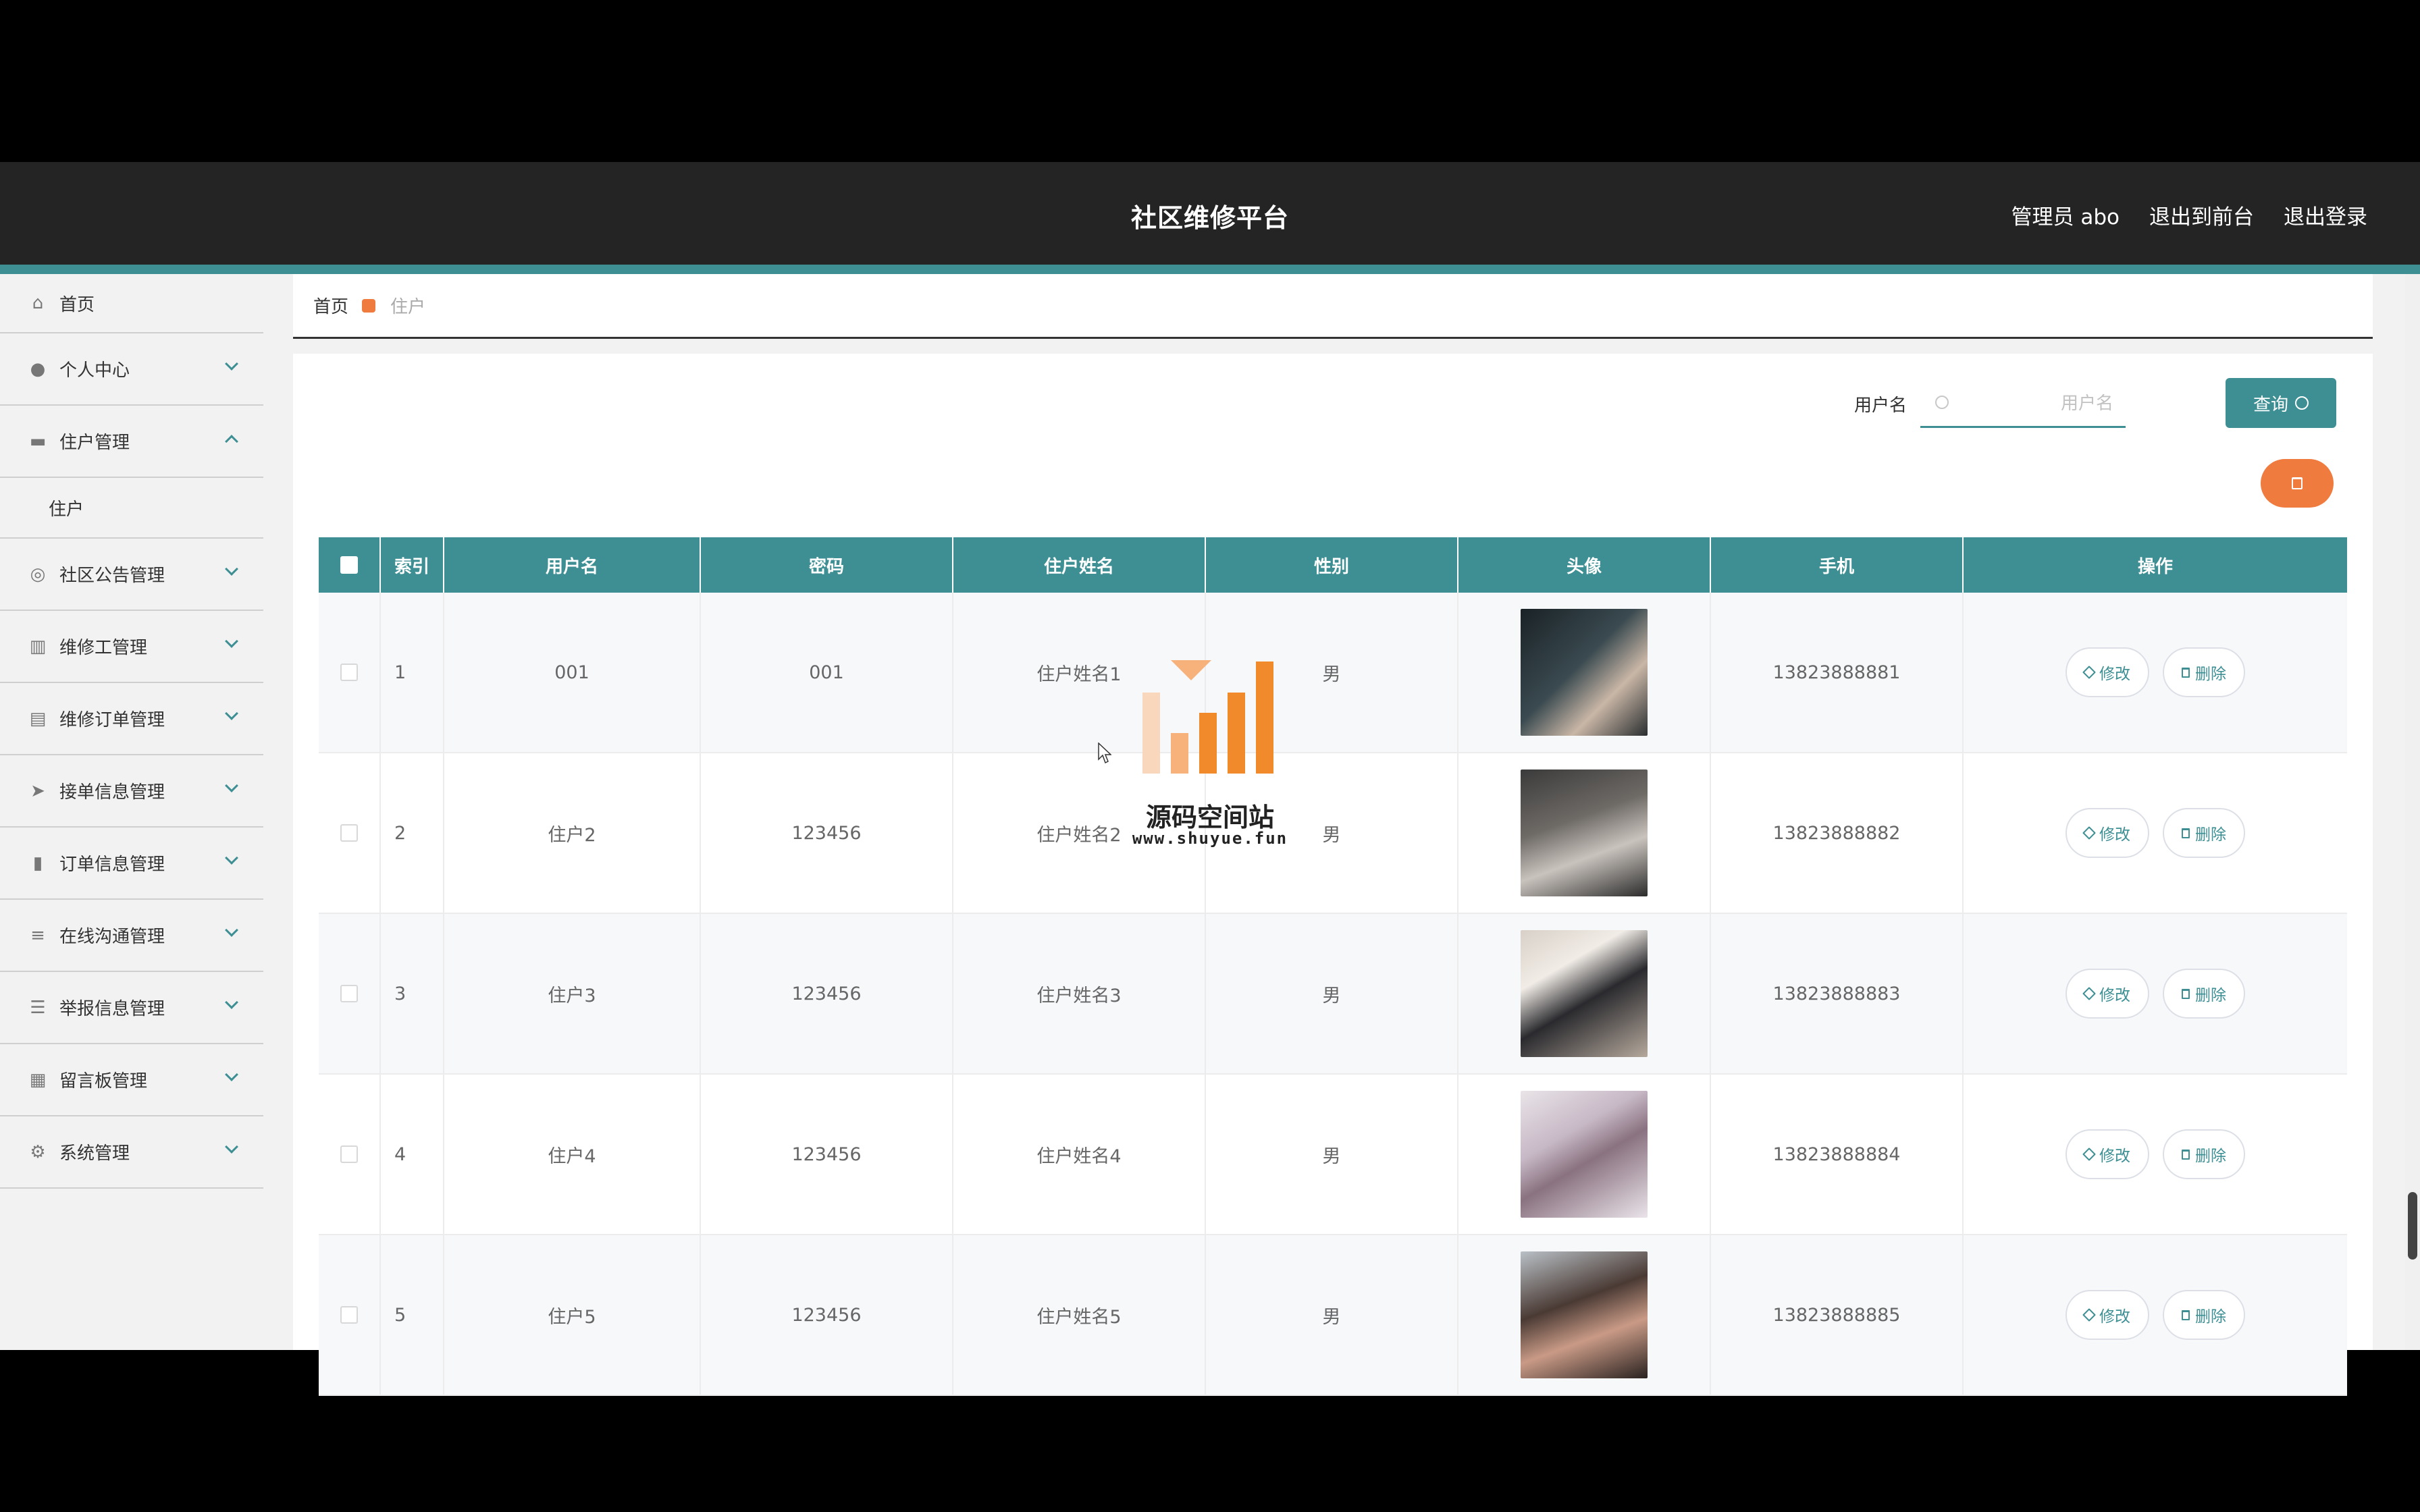 The image size is (2420, 1512). Describe the element at coordinates (1333, 1155) in the screenshot. I see `table-row: 4 住户4 123456 住户姓名4 男 13823888884 修改 删除` at that location.